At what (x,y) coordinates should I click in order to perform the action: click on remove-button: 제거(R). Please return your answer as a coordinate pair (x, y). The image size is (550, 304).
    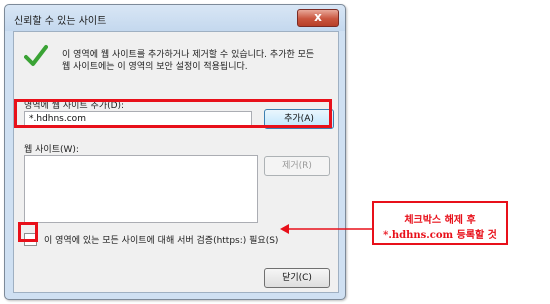
    Looking at the image, I should click on (297, 166).